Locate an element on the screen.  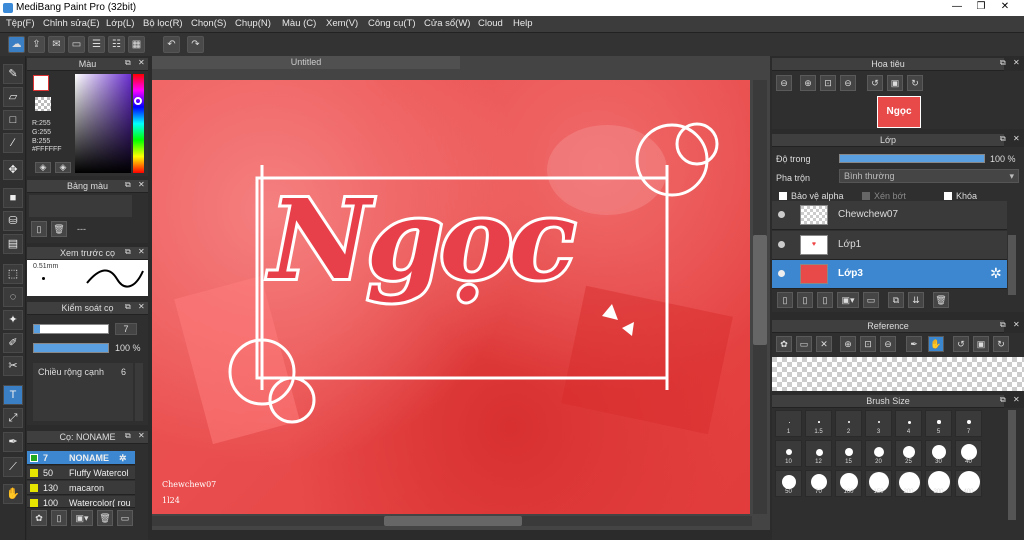
clipping-checkbox is located at coordinates (866, 196).